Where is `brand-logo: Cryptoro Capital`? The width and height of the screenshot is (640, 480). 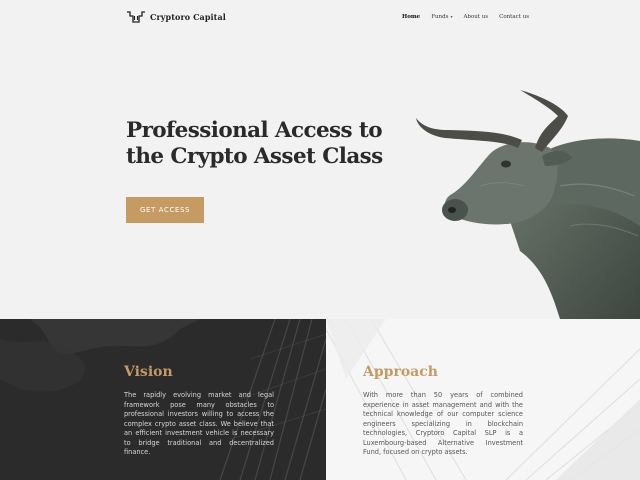
brand-logo: Cryptoro Capital is located at coordinates (176, 17).